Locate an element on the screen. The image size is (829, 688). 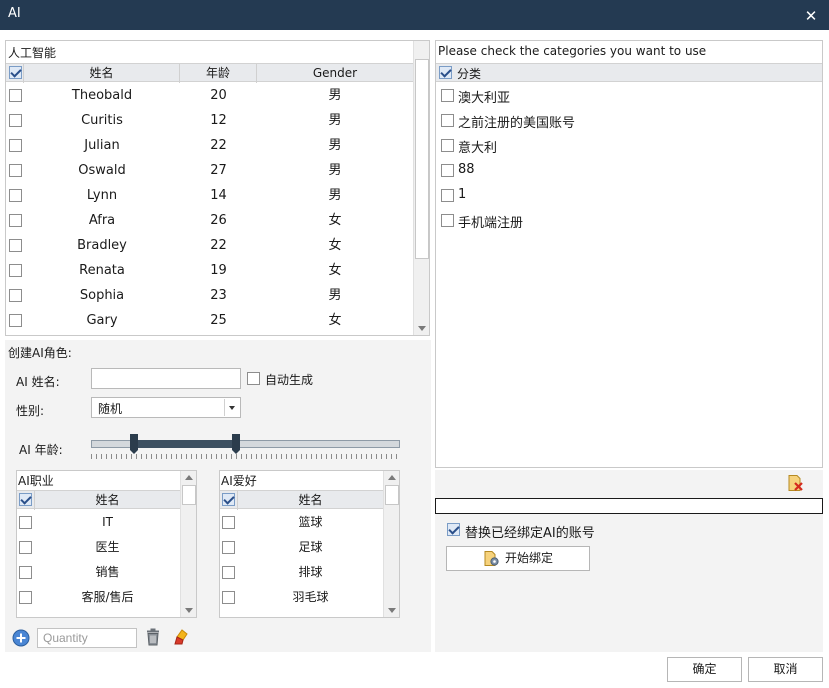
job-grid-caption: AI职业 is located at coordinates (36, 481).